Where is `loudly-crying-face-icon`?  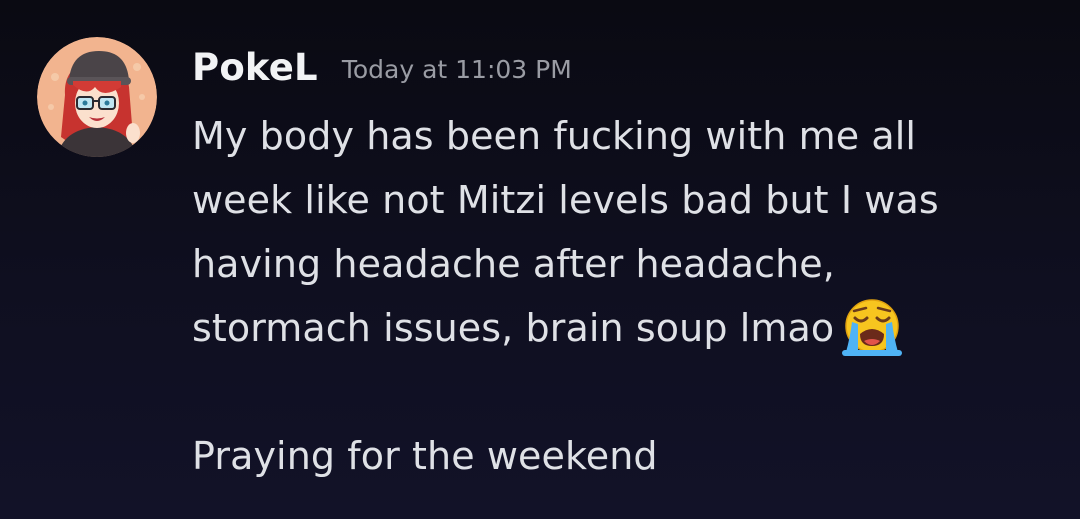 loudly-crying-face-icon is located at coordinates (872, 326).